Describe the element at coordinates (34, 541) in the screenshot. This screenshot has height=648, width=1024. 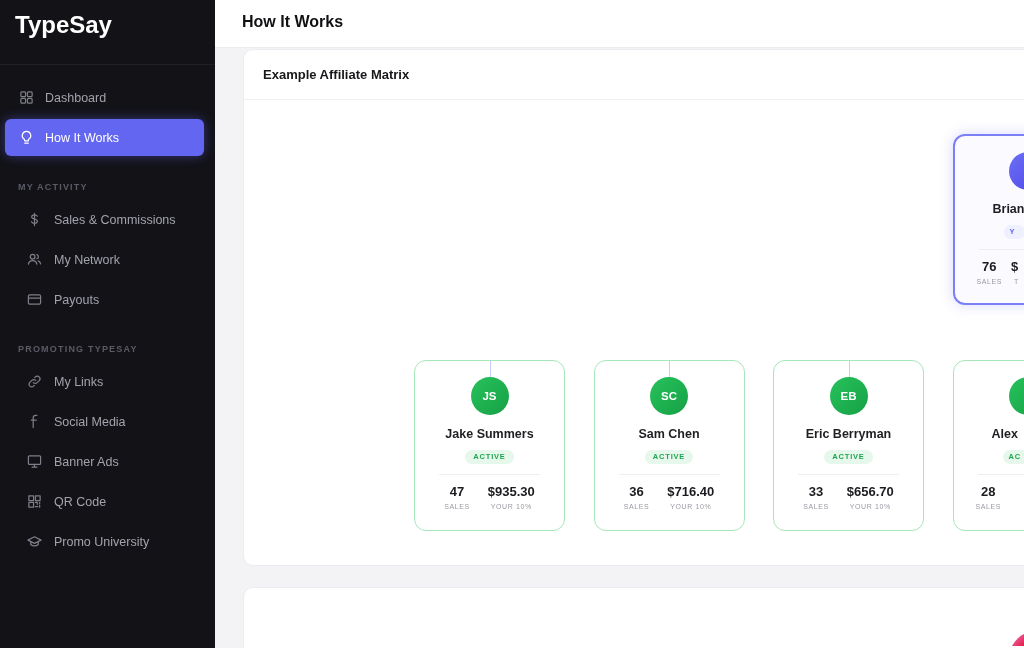
I see `graduation-cap-icon` at that location.